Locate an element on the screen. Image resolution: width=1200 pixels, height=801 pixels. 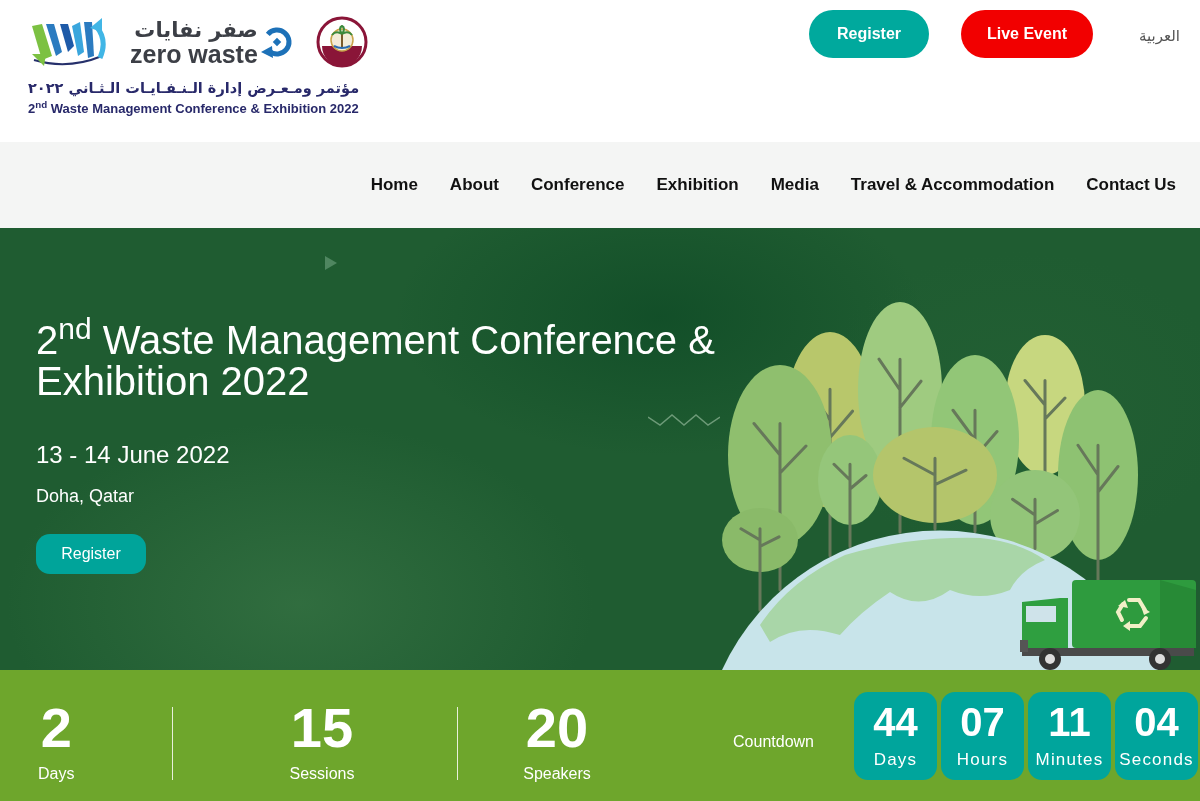
countdown-unit: Seconds is located at coordinates (1156, 759).